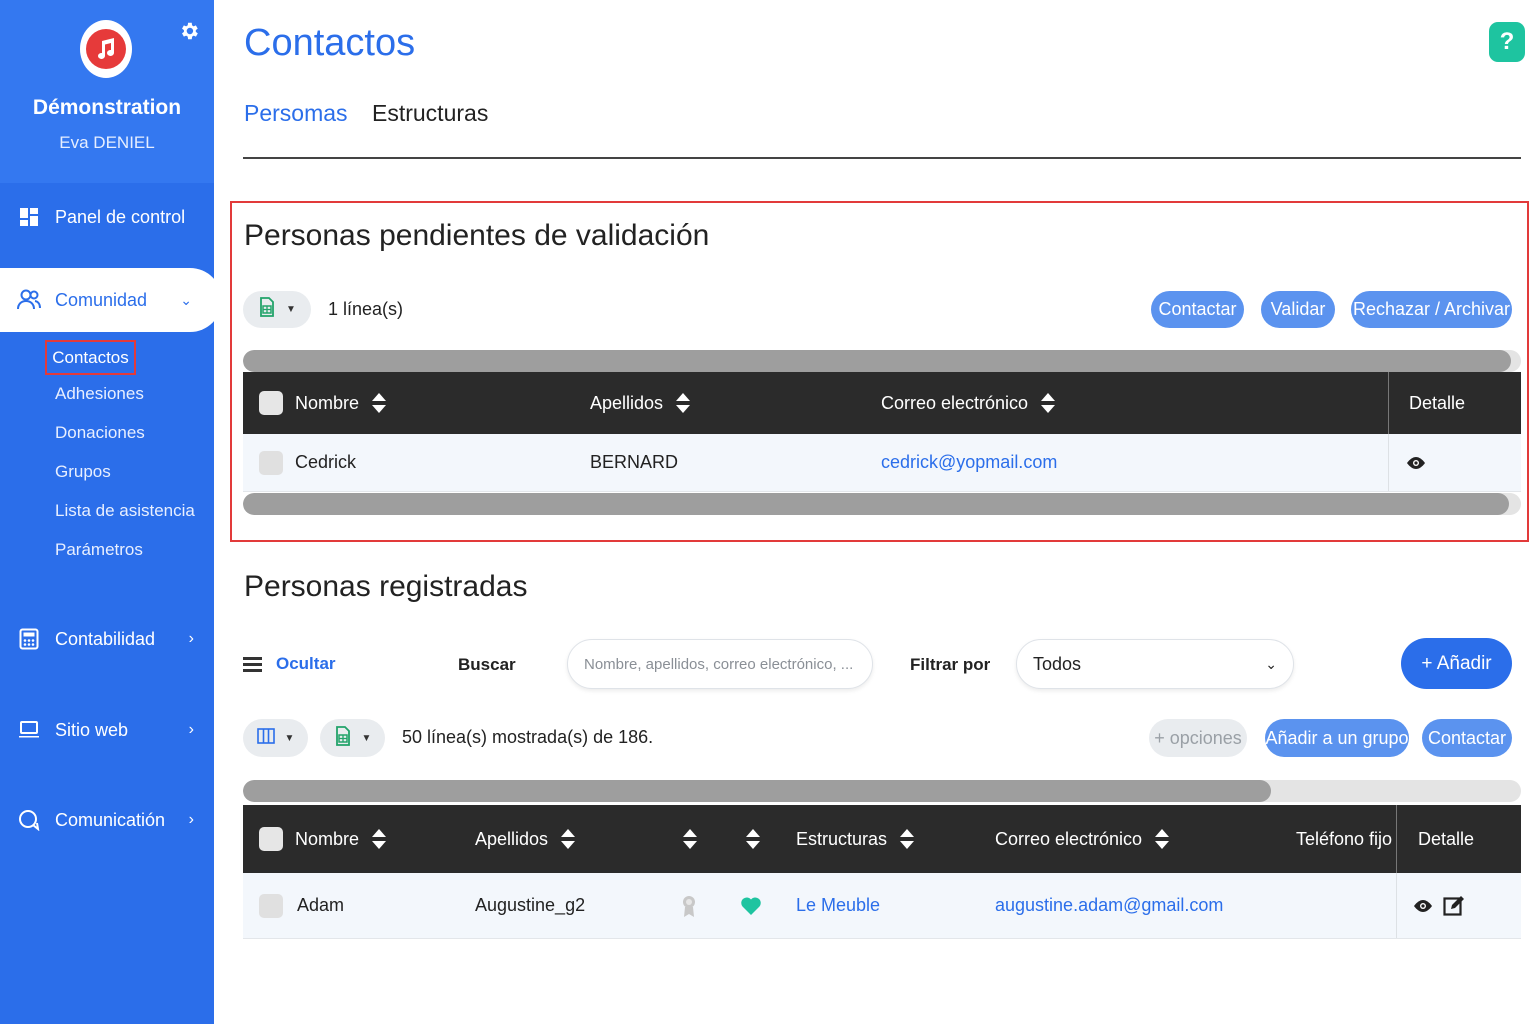 The width and height of the screenshot is (1536, 1024). Describe the element at coordinates (29, 639) in the screenshot. I see `calculator-icon` at that location.